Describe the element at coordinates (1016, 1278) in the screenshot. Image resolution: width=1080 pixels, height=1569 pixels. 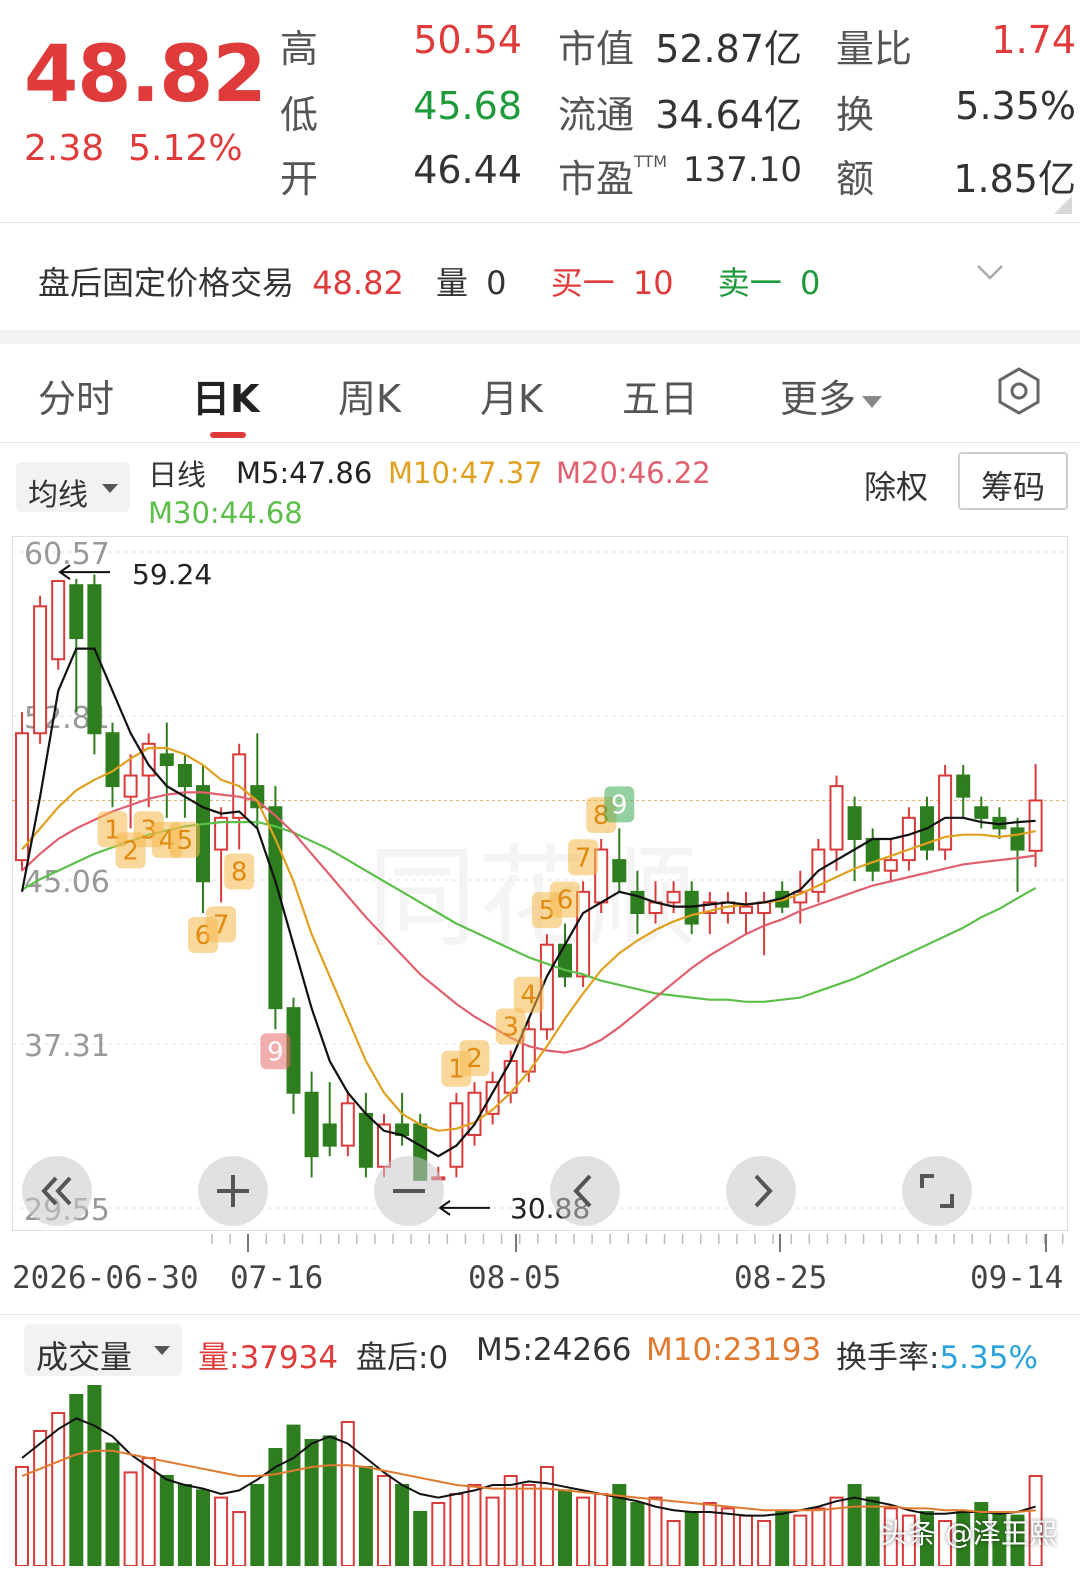
I see `x-tick-label: 09-14` at that location.